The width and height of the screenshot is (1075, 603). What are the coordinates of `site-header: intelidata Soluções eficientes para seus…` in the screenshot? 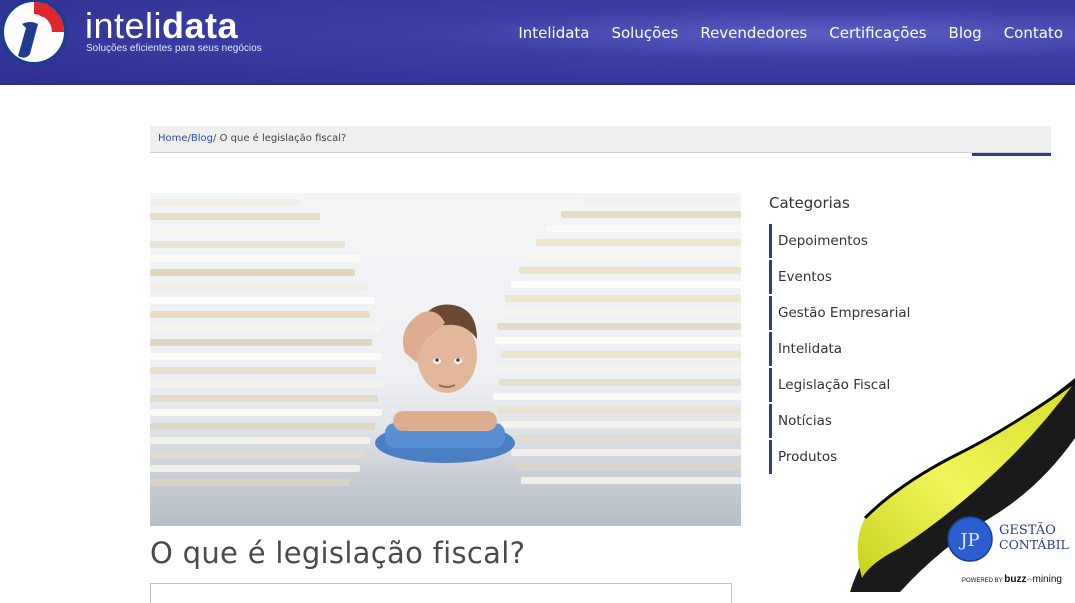 It's located at (537, 42).